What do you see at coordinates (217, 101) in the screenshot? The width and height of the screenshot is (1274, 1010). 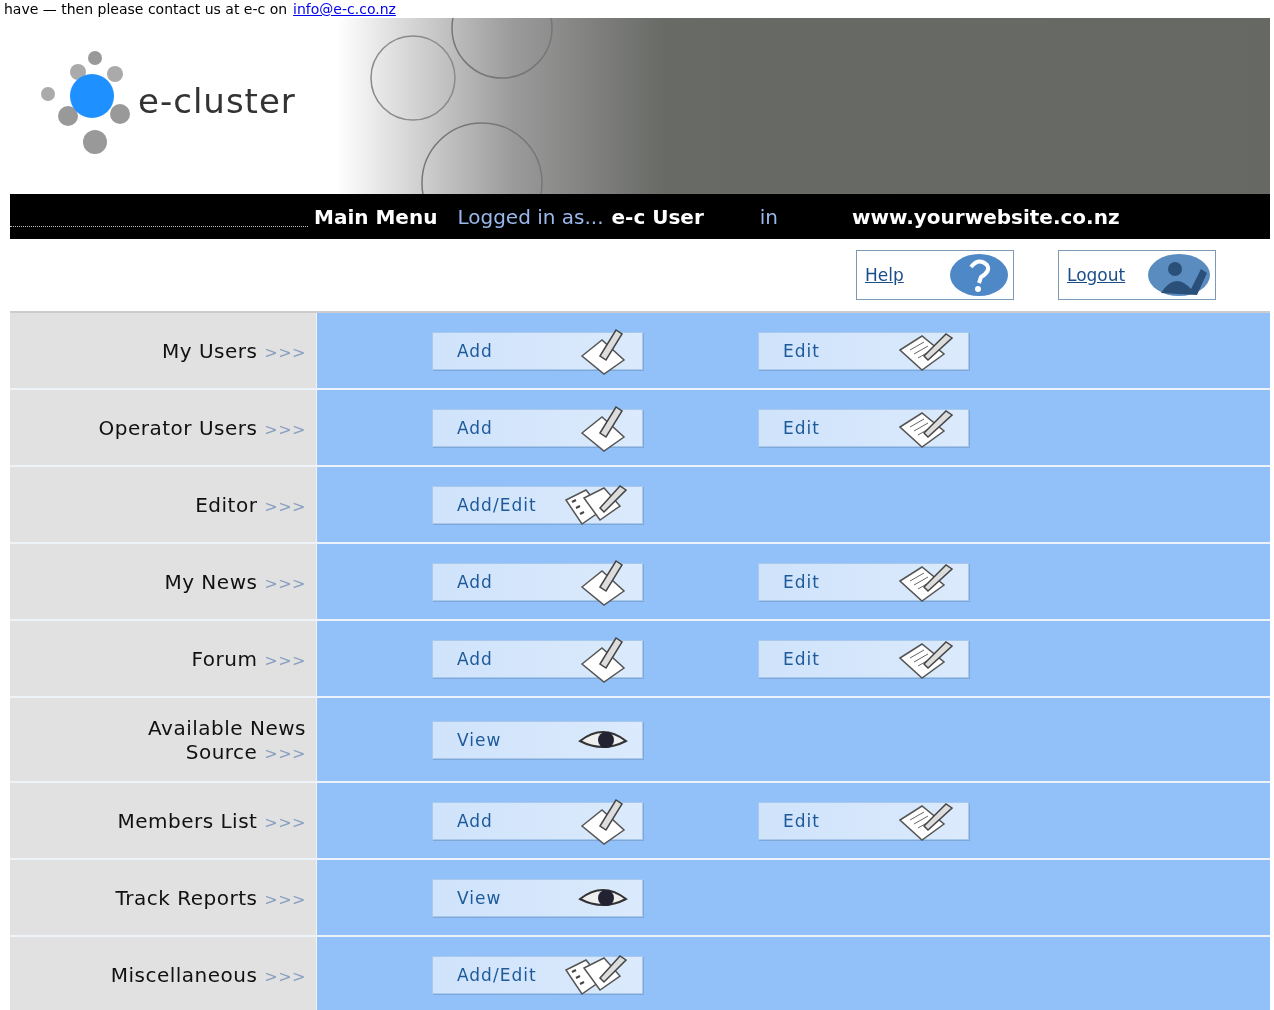 I see `logo-text: e-cluster` at bounding box center [217, 101].